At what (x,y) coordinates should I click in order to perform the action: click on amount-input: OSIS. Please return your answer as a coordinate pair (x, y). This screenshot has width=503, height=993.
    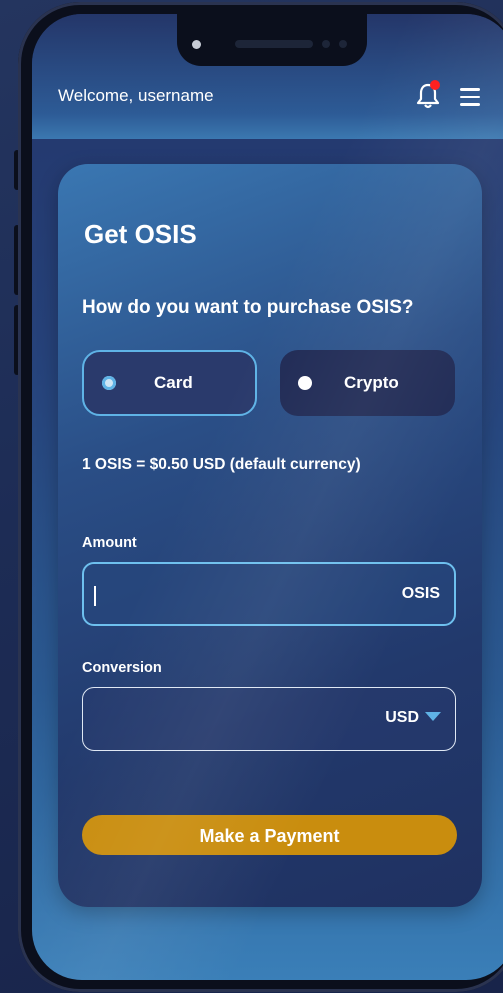
    Looking at the image, I should click on (269, 594).